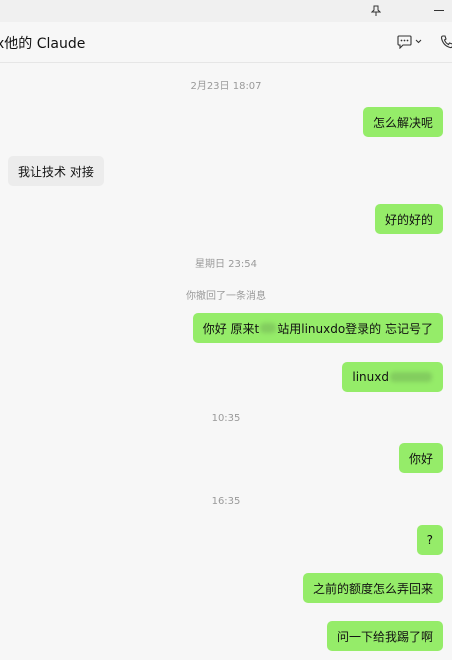  What do you see at coordinates (226, 42) in the screenshot?
I see `chat-header: x他的 Claude` at bounding box center [226, 42].